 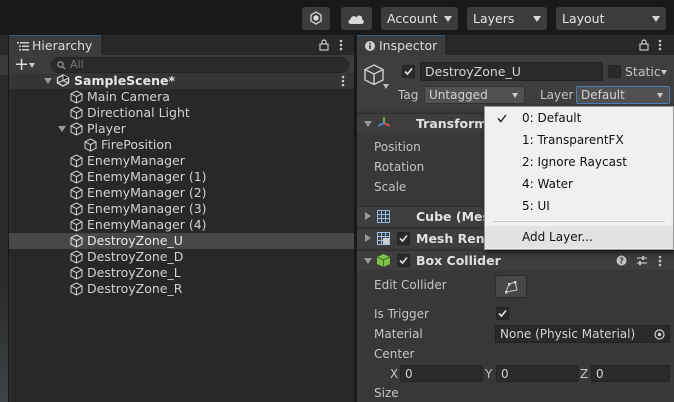 I want to click on tab-hierarchy: Hierarchy, so click(x=55, y=45).